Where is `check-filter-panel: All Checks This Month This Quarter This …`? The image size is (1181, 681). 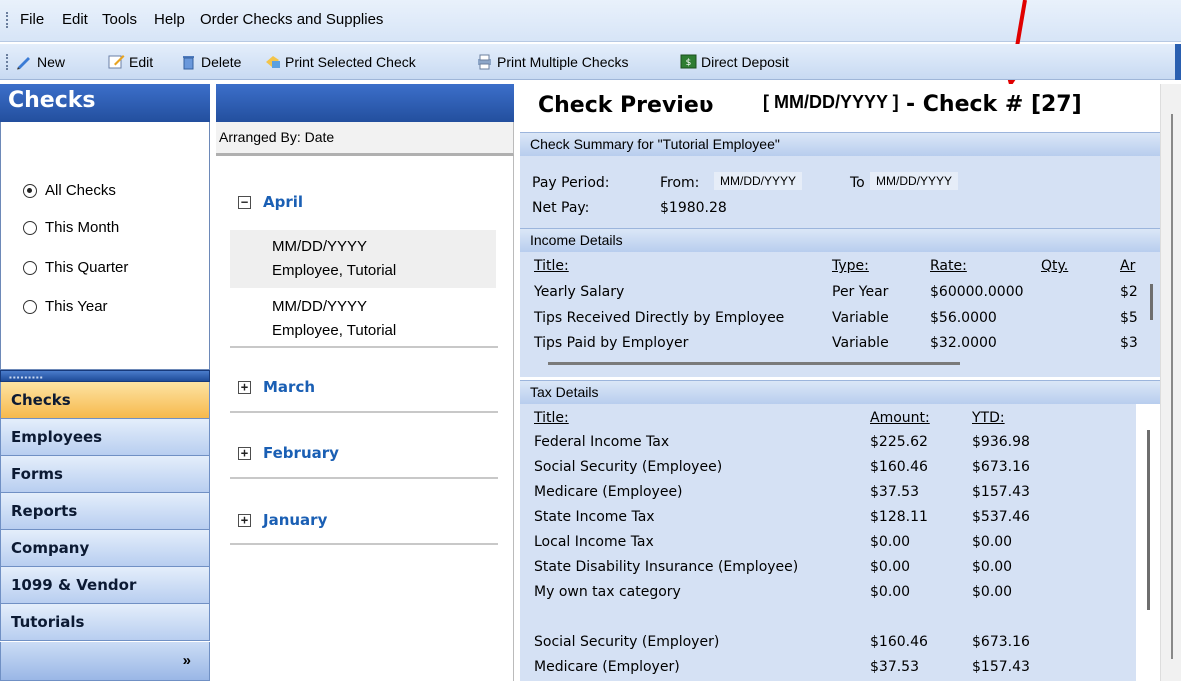 check-filter-panel: All Checks This Month This Quarter This … is located at coordinates (105, 246).